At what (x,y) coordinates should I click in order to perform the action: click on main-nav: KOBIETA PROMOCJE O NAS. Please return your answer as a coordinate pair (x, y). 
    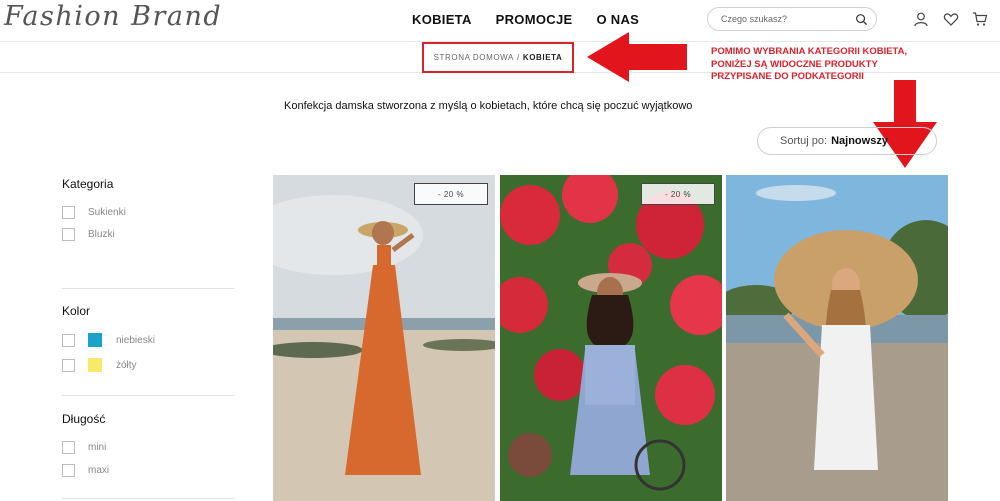
    Looking at the image, I should click on (525, 19).